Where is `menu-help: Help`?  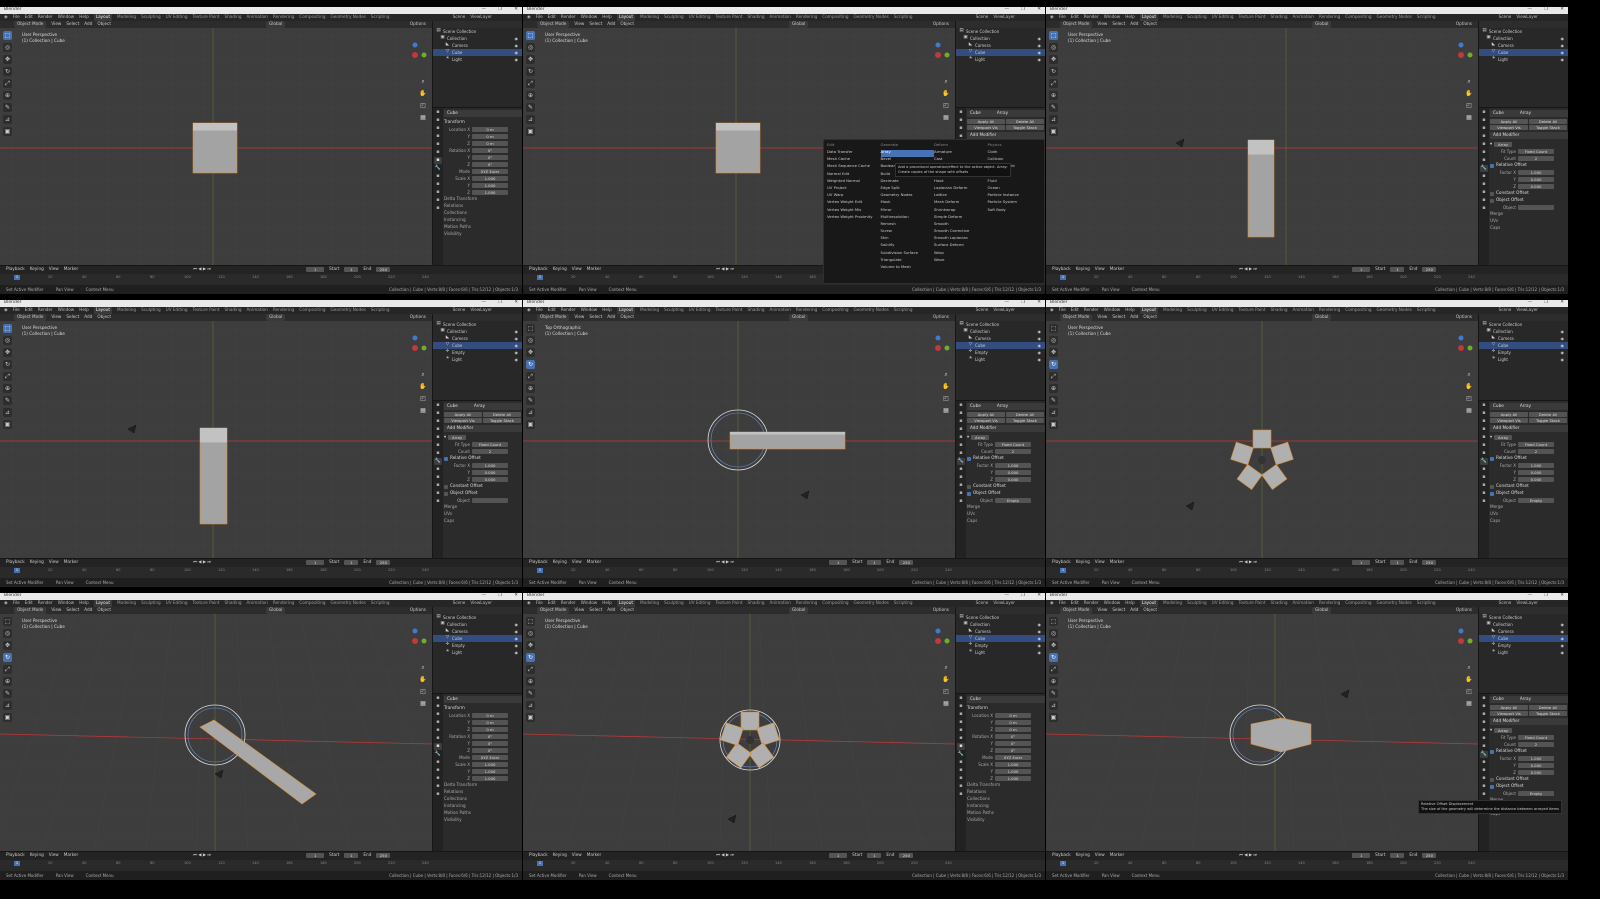
menu-help: Help is located at coordinates (1130, 603).